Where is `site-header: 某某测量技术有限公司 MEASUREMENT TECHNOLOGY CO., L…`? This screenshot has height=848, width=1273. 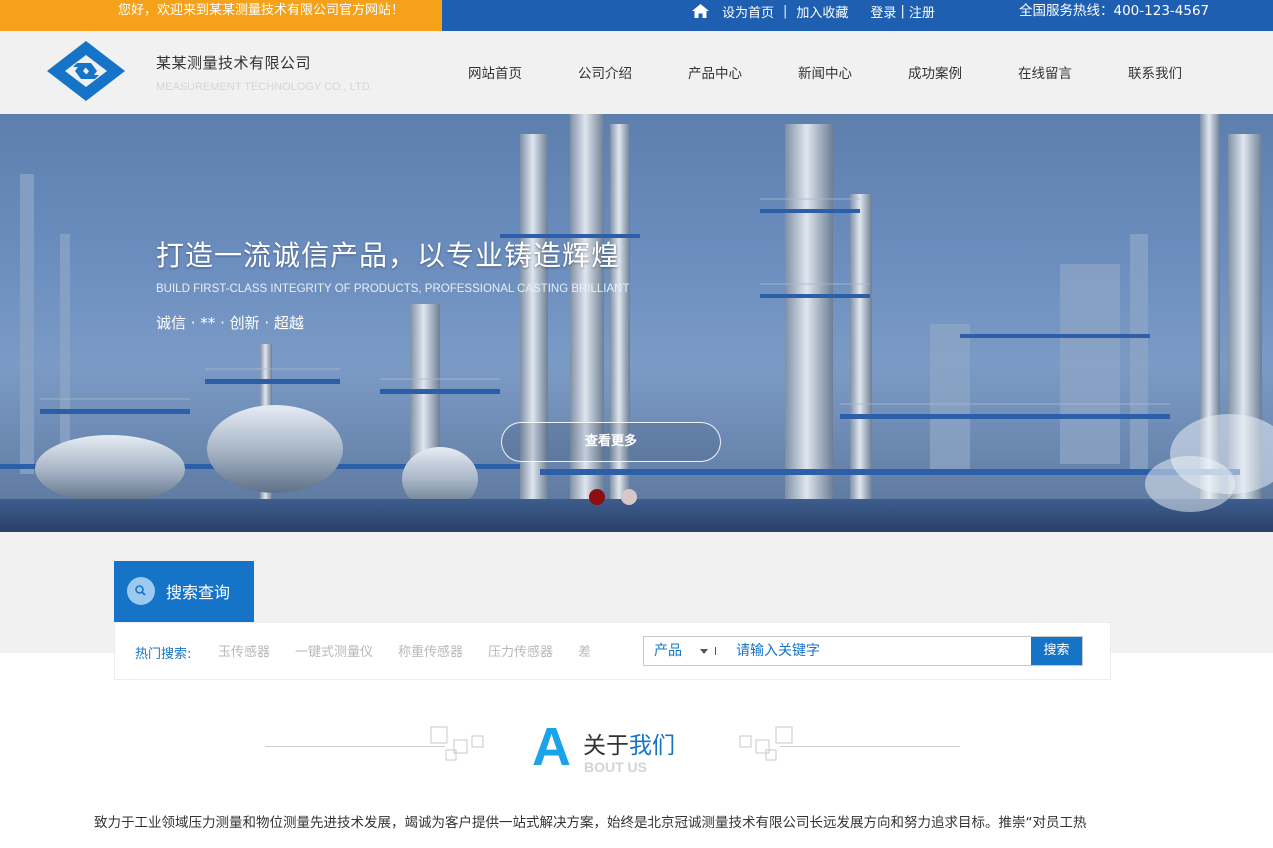 site-header: 某某测量技术有限公司 MEASUREMENT TECHNOLOGY CO., L… is located at coordinates (636, 72).